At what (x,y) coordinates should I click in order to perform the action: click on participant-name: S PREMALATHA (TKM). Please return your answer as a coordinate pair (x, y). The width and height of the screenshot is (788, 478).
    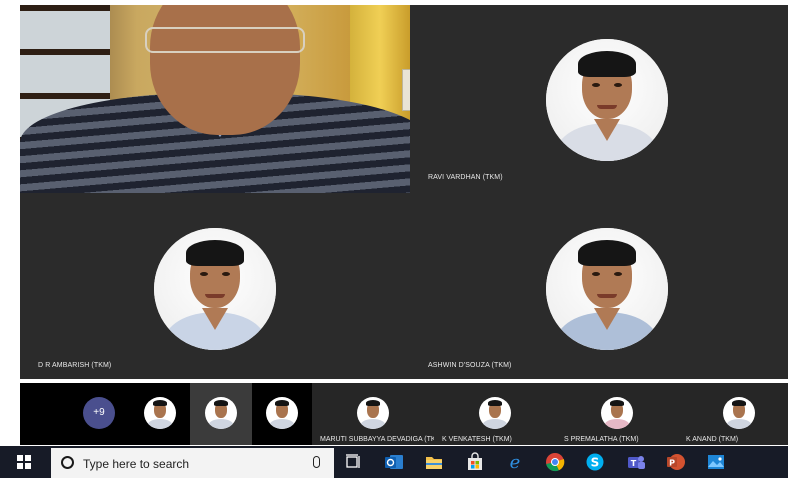
    Looking at the image, I should click on (601, 439).